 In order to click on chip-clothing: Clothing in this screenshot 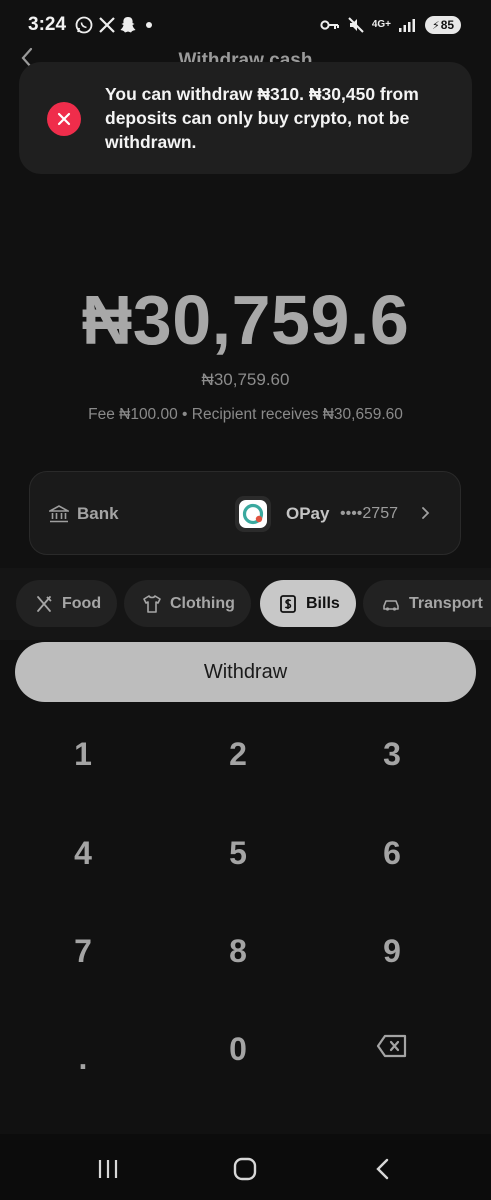, I will do `click(187, 603)`.